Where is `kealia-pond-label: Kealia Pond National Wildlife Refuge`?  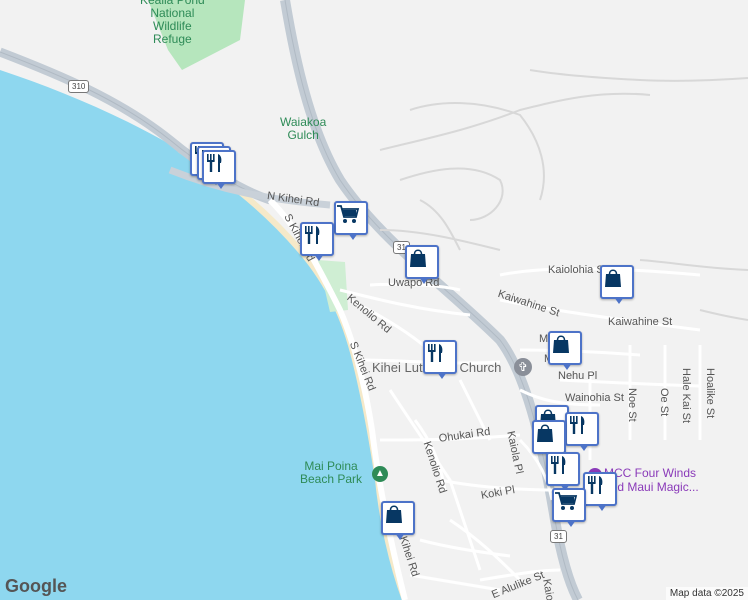
kealia-pond-label: Kealia Pond National Wildlife Refuge is located at coordinates (172, 23).